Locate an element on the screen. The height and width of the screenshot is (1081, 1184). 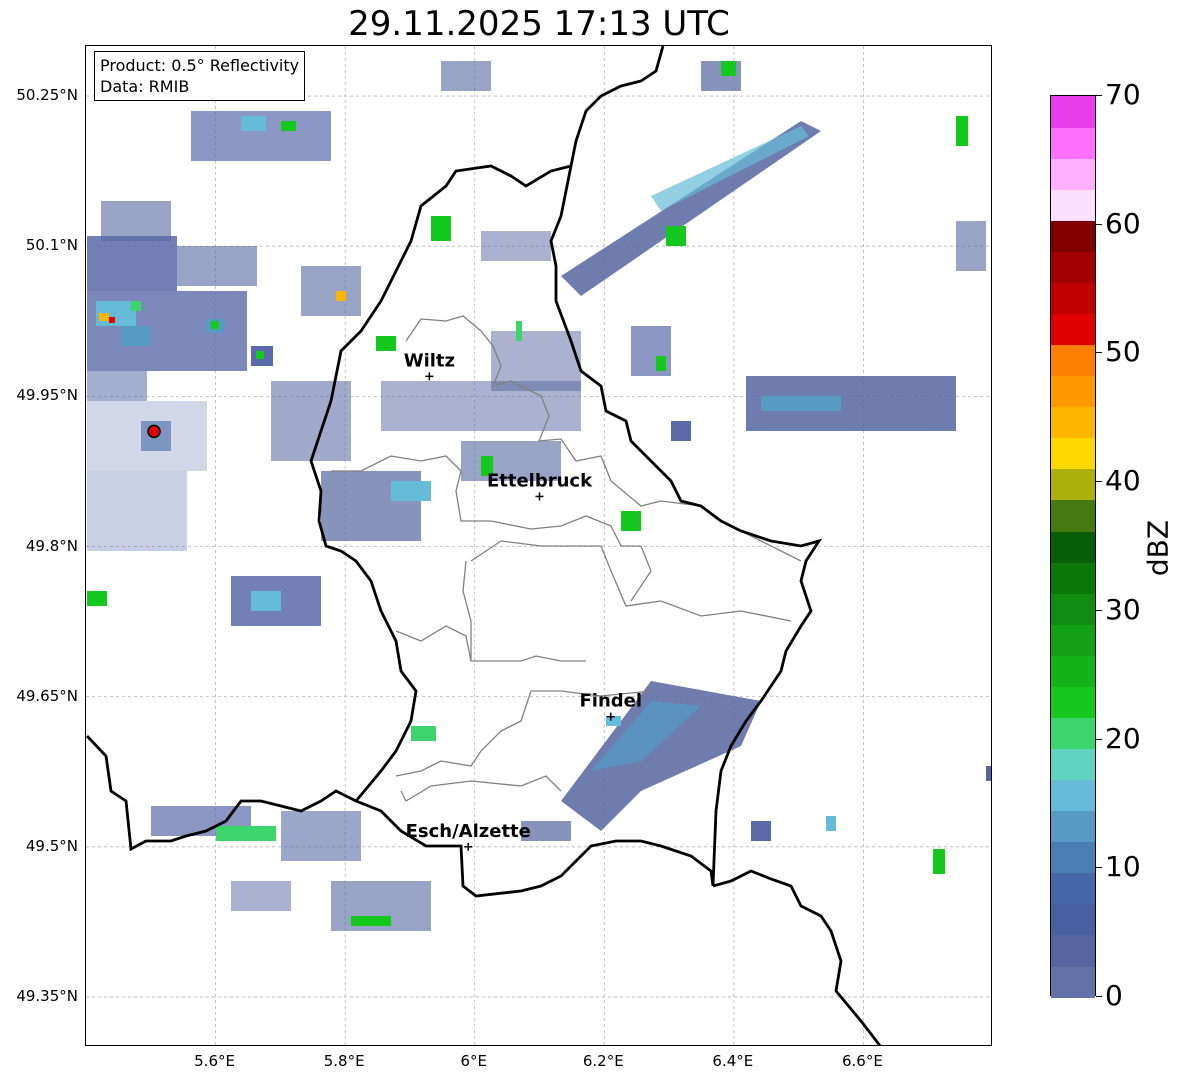
product-line: Product: 0.5° Reflectivity is located at coordinates (200, 65).